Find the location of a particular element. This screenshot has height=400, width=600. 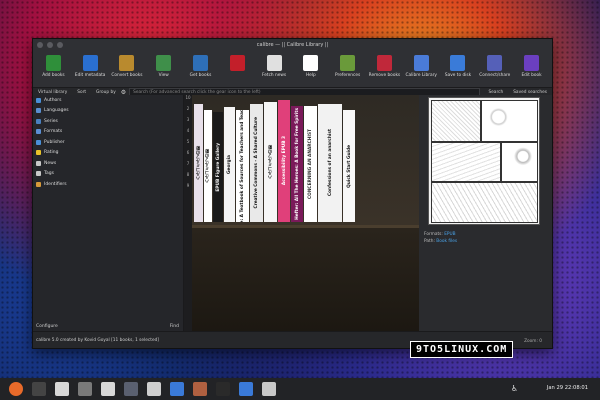

zoom-indicator: Zoom: 0 is located at coordinates (533, 341).